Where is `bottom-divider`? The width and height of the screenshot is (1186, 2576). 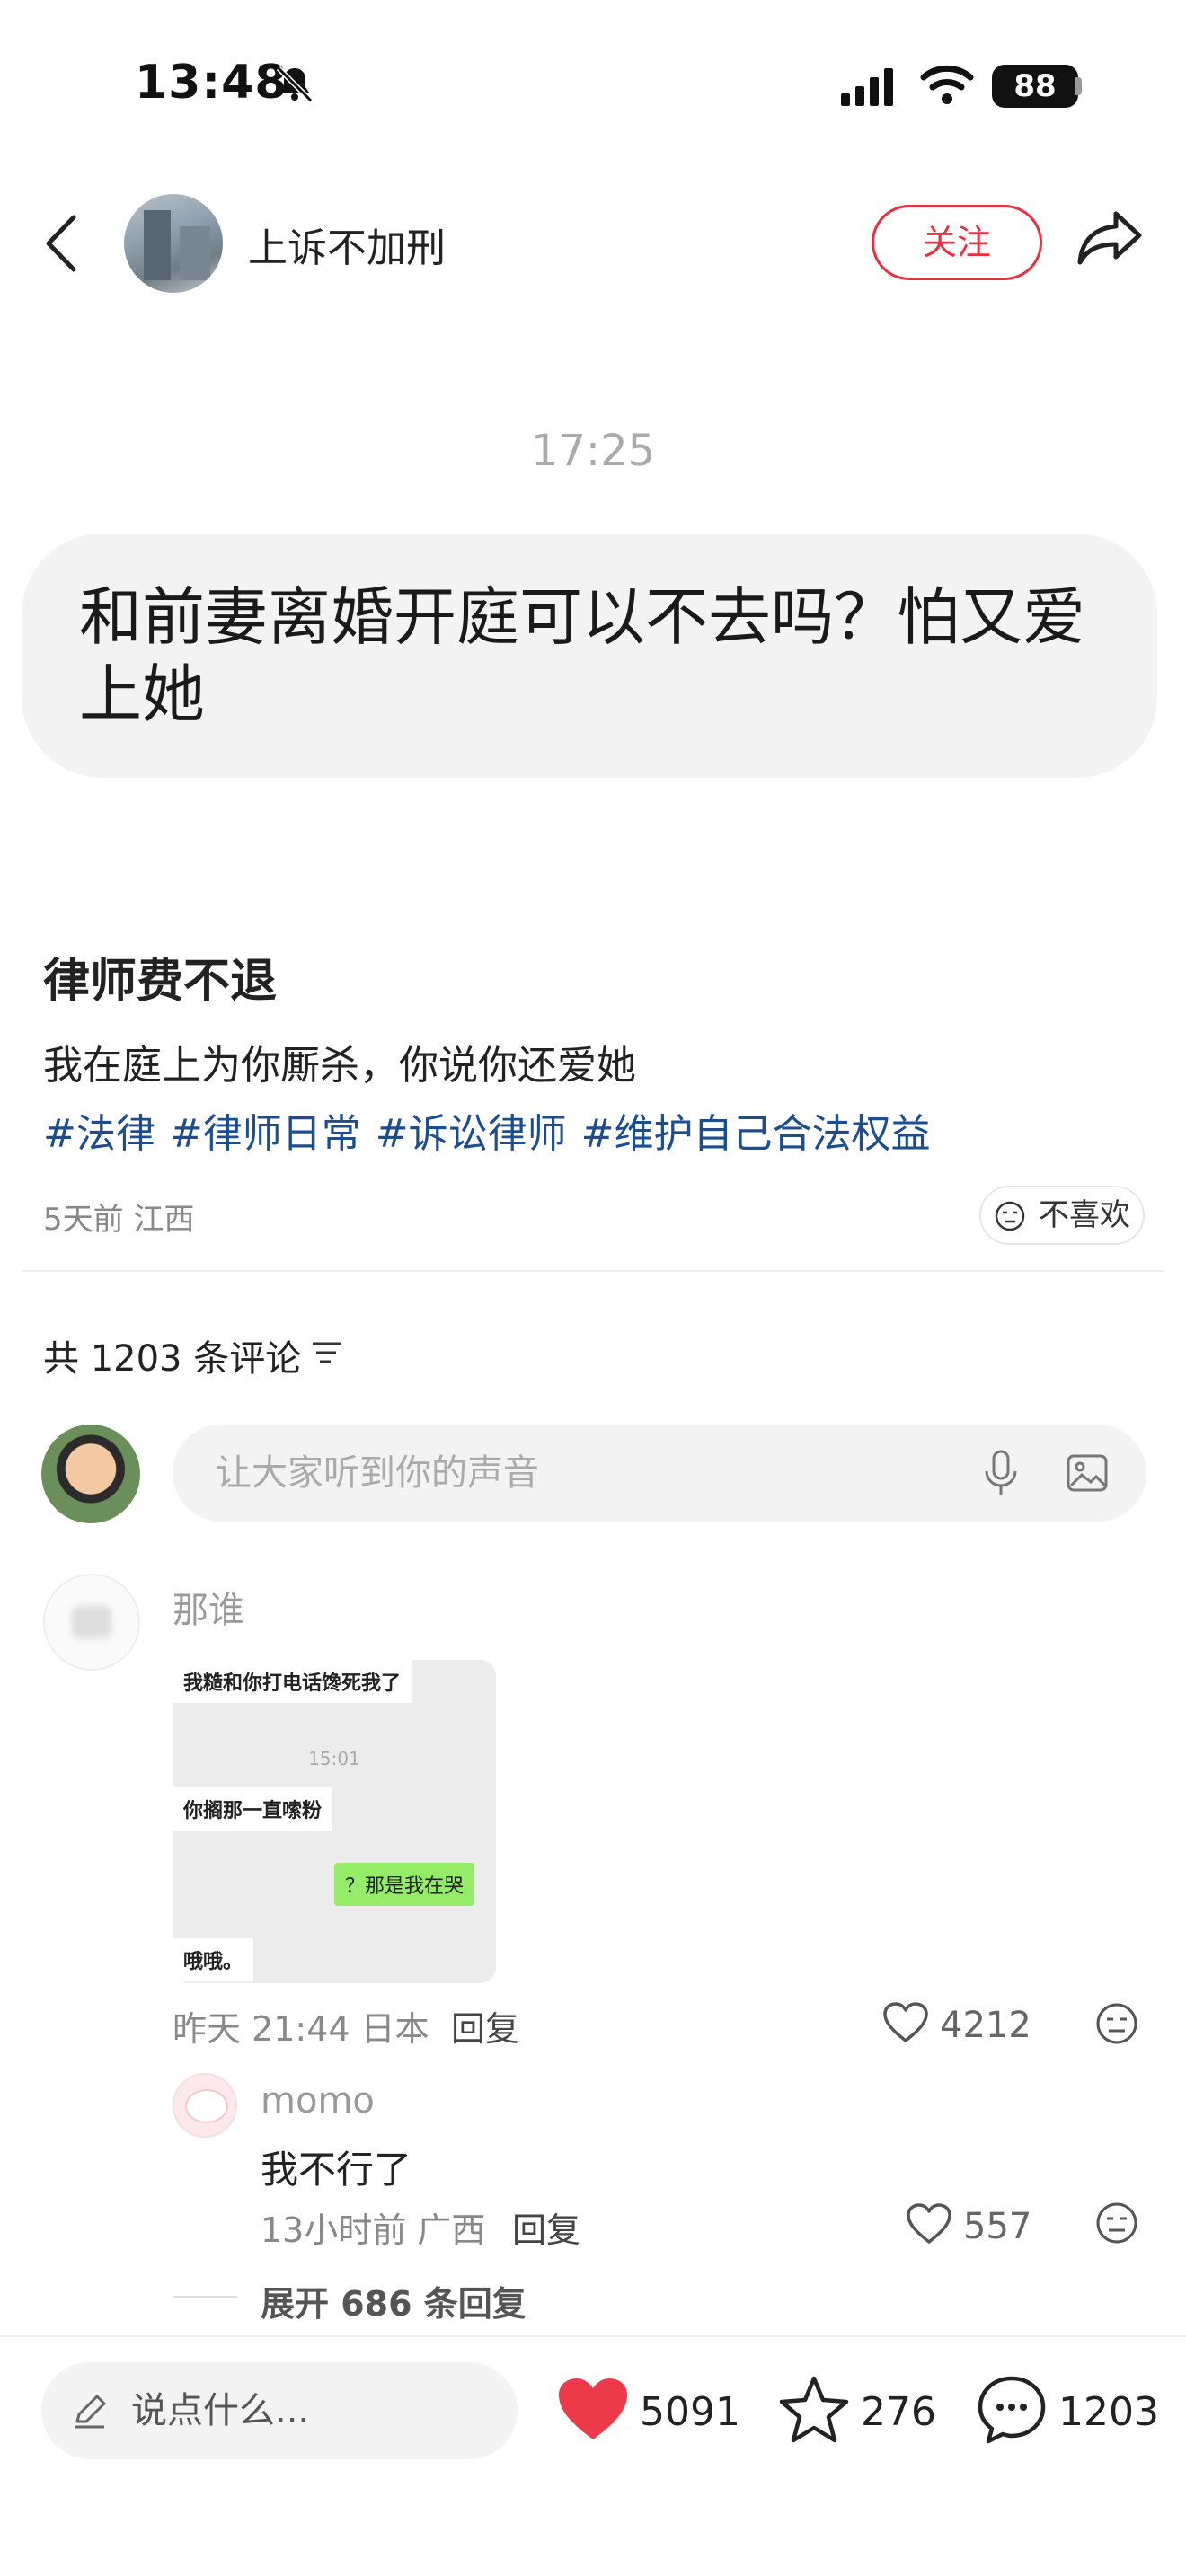 bottom-divider is located at coordinates (593, 2336).